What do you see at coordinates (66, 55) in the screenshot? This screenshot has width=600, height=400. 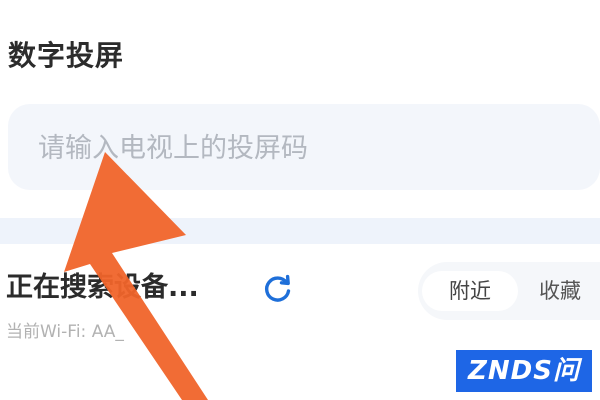 I see `page-title: 数字投屏` at bounding box center [66, 55].